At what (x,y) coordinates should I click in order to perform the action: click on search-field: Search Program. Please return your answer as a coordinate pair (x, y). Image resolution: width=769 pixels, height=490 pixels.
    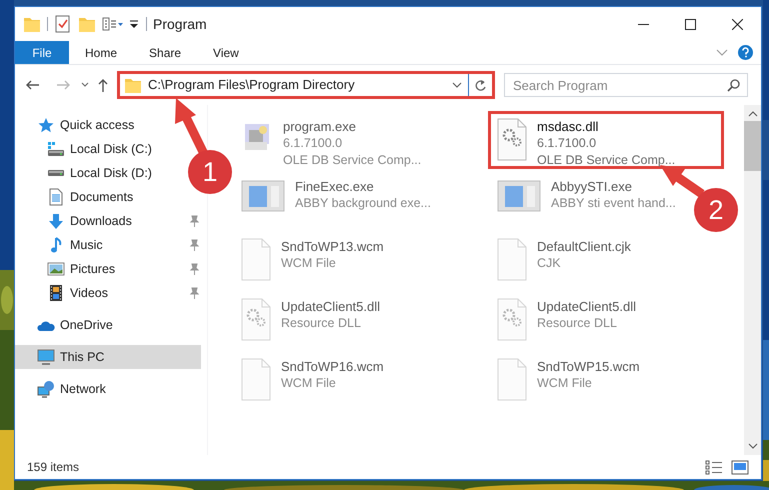
    Looking at the image, I should click on (626, 85).